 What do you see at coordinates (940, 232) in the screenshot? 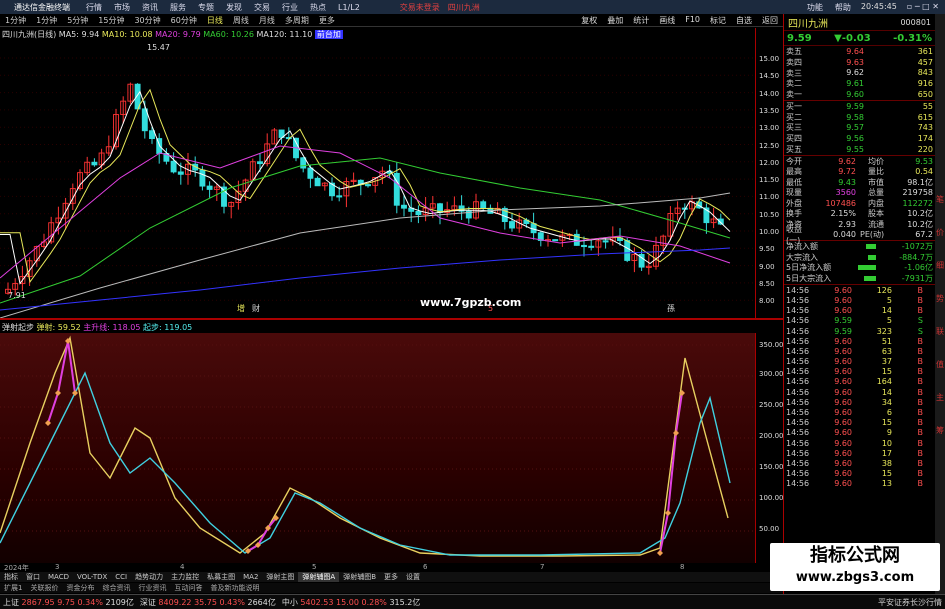
I see `side-tab: 价` at bounding box center [940, 232].